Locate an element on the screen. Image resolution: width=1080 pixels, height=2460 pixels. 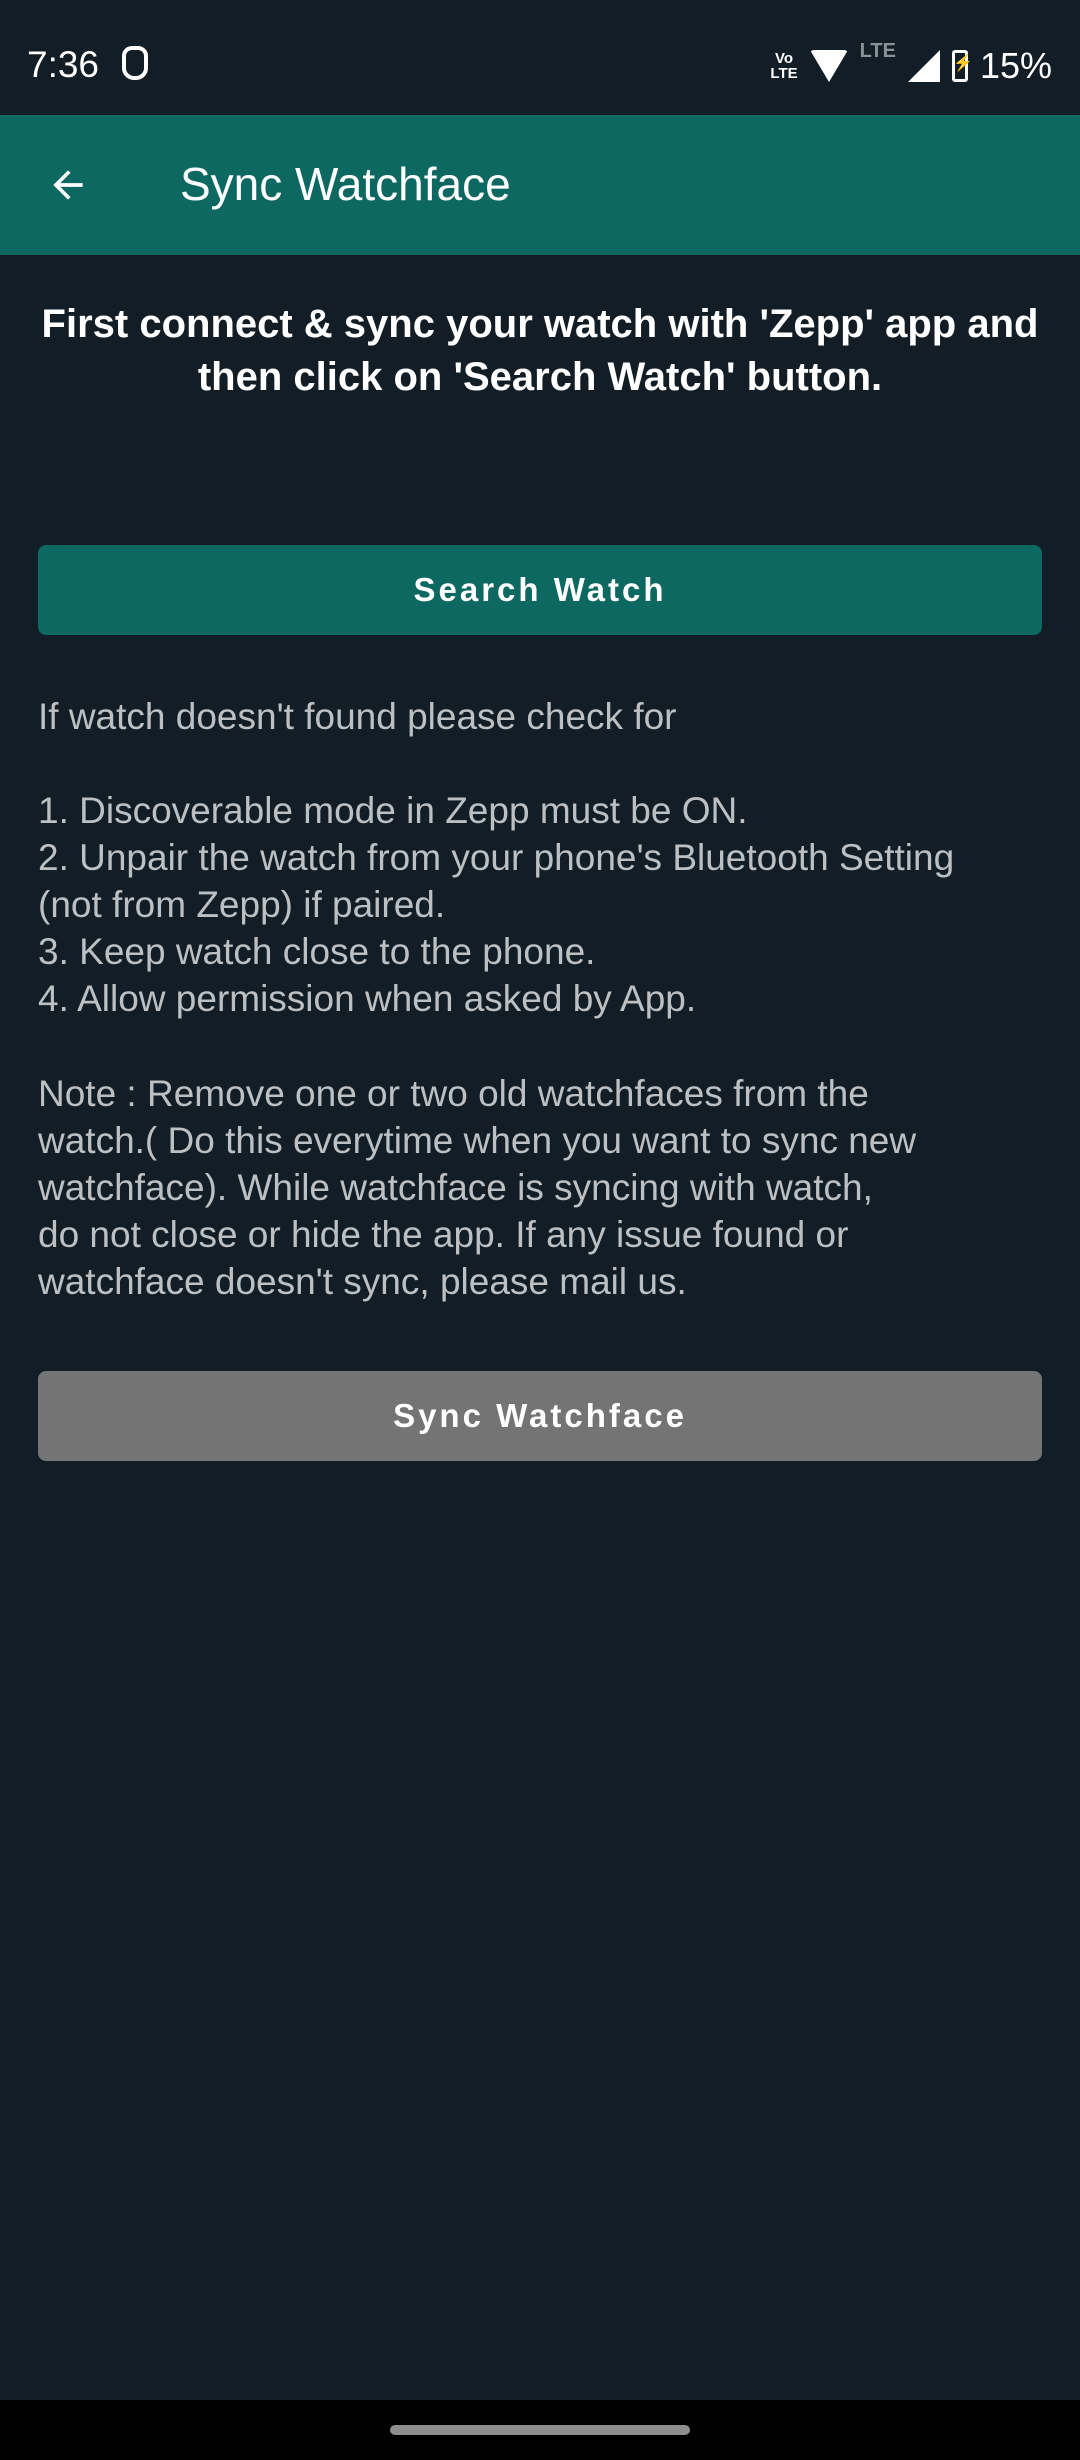
status-icons: VoLTE LTE 15% is located at coordinates (911, 64).